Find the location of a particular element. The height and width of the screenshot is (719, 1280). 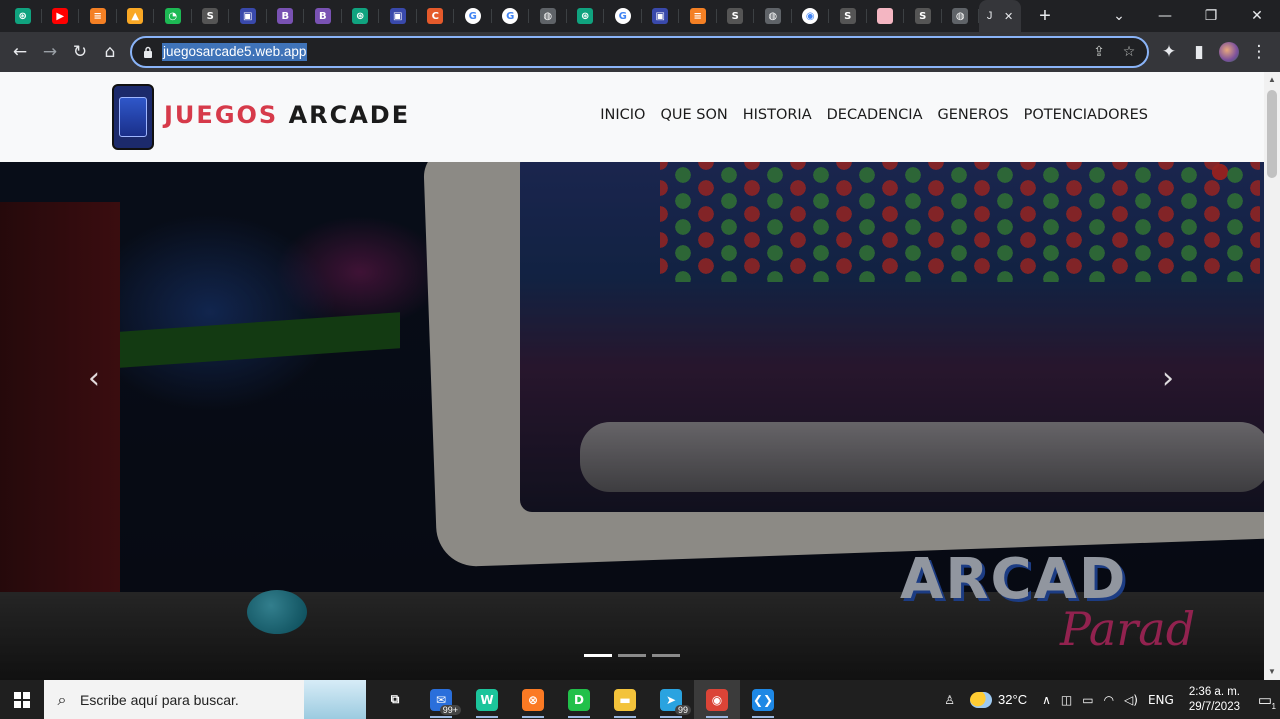

nav-link-decadencia: DECADENCIA is located at coordinates (875, 115).